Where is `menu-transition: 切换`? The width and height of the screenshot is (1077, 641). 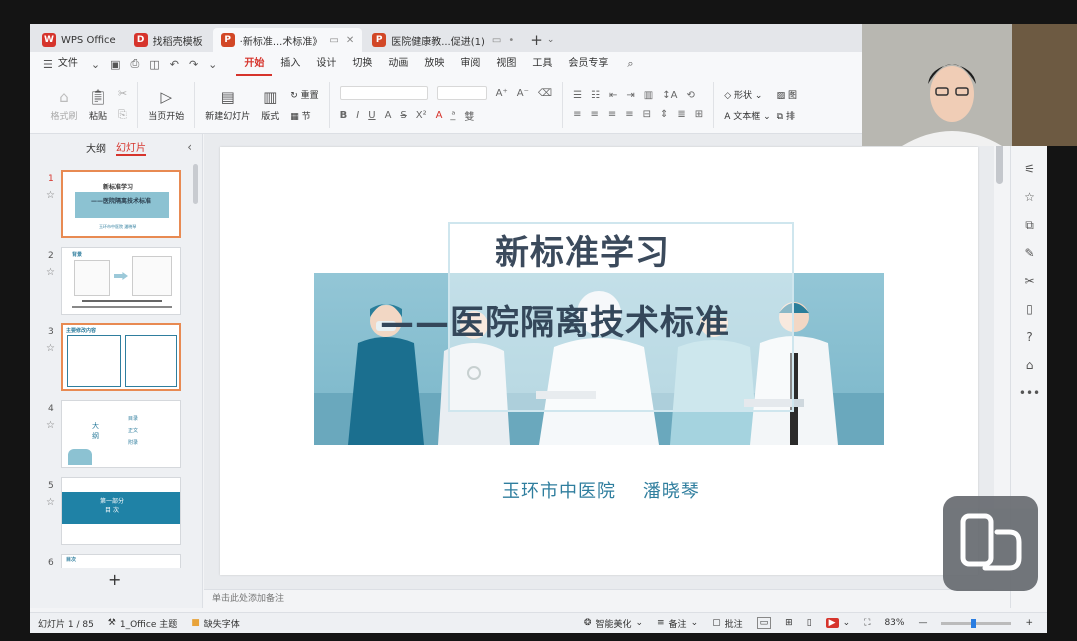
menu-transition: 切换 is located at coordinates (362, 64).